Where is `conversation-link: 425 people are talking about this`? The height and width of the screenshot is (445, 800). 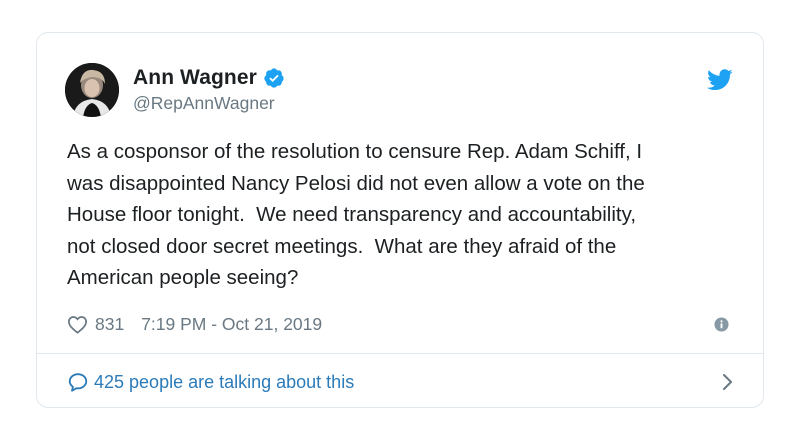
conversation-link: 425 people are talking about this is located at coordinates (400, 382).